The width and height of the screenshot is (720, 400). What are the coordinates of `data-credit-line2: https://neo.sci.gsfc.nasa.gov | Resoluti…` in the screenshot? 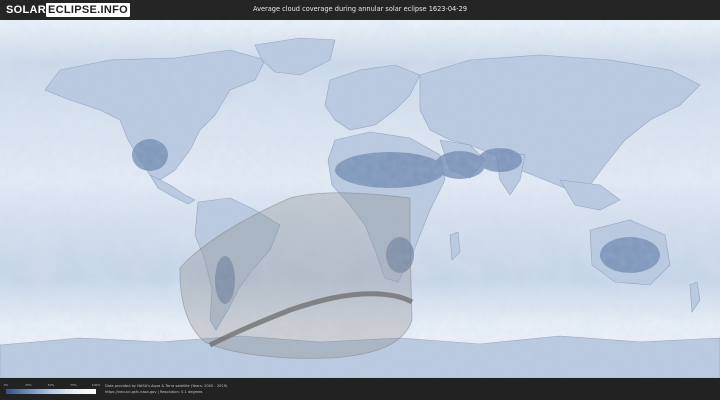 It's located at (153, 392).